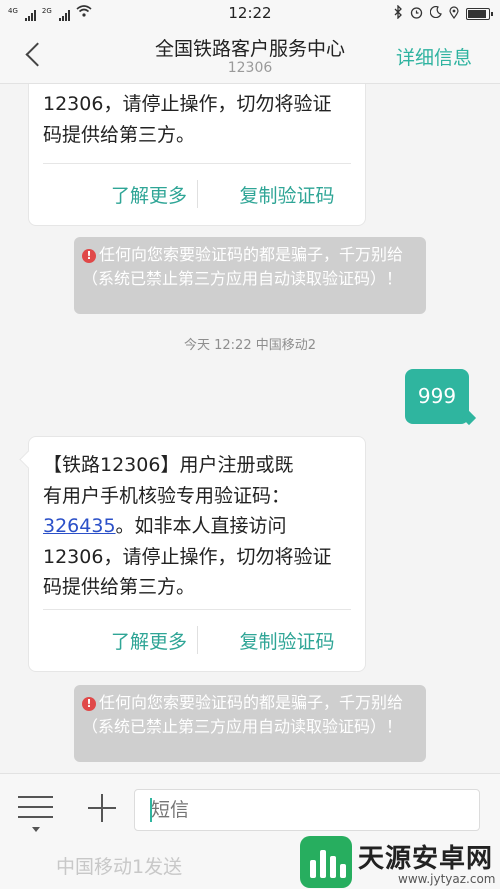  Describe the element at coordinates (250, 345) in the screenshot. I see `message-timestamp: 今天 12:22 中国移动2` at that location.